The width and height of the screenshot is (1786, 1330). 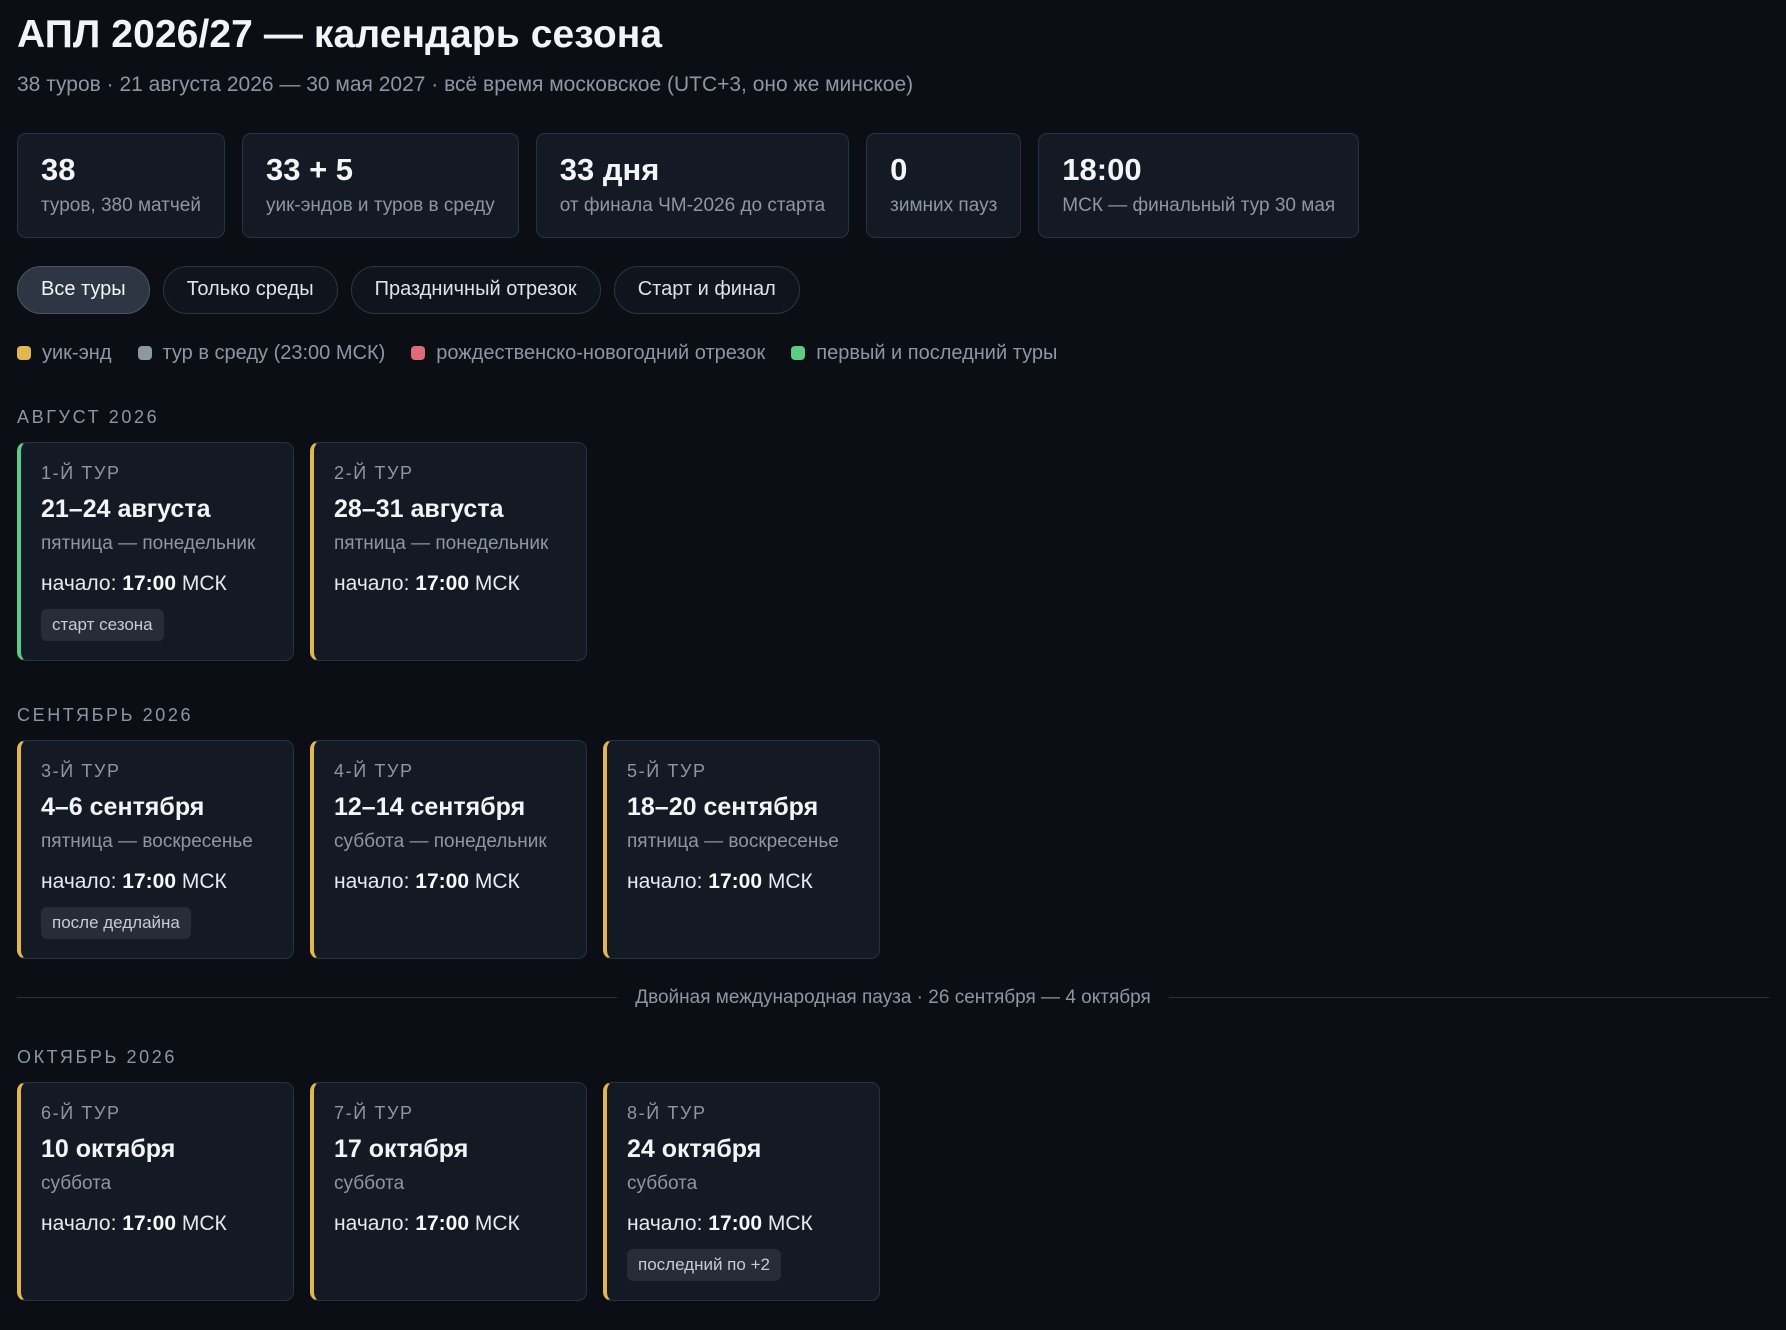 I want to click on round-dates: 28–31 августа, so click(x=419, y=508).